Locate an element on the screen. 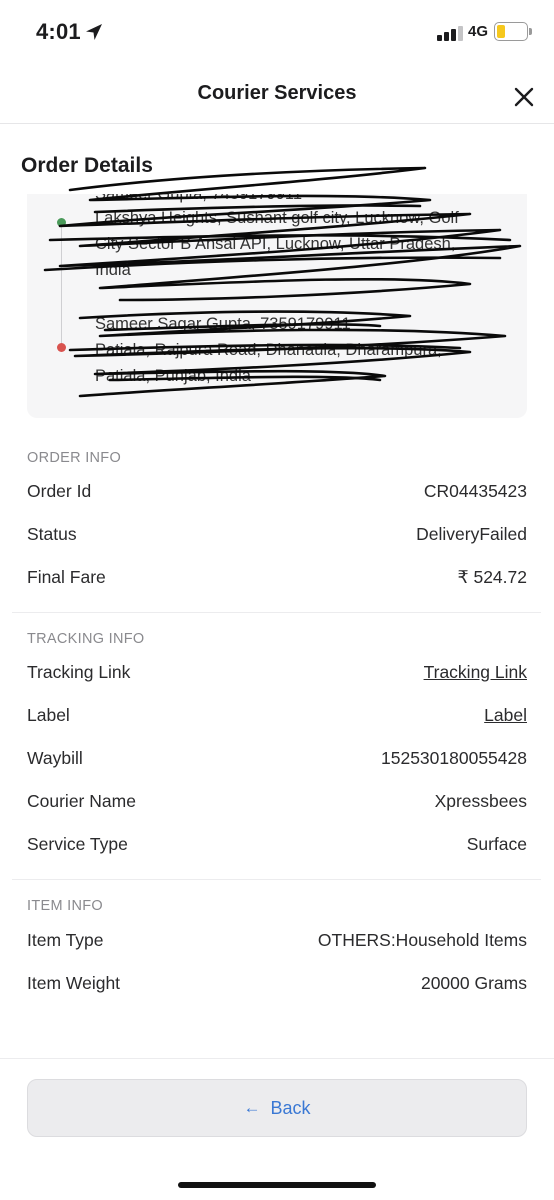 This screenshot has width=554, height=1200. page-title: Courier Services is located at coordinates (277, 93).